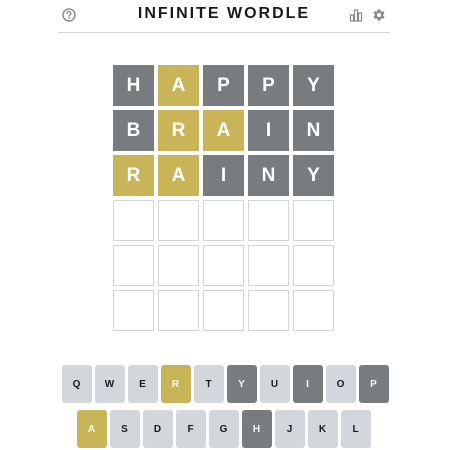 Image resolution: width=450 pixels, height=450 pixels. Describe the element at coordinates (322, 429) in the screenshot. I see `key-k: K` at that location.